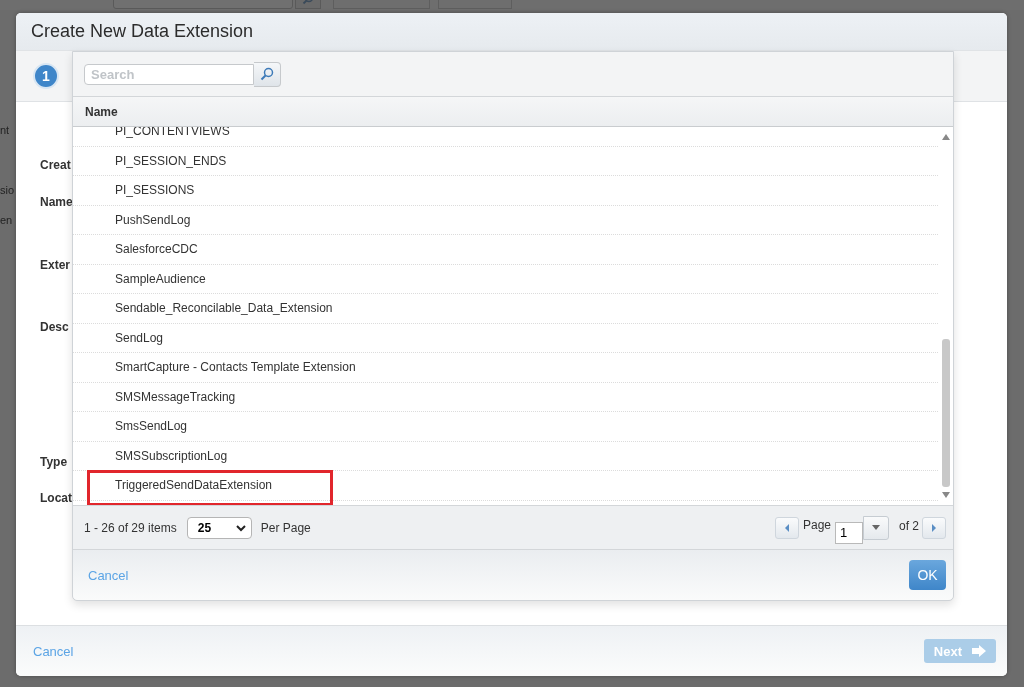 Image resolution: width=1024 pixels, height=687 pixels. Describe the element at coordinates (224, 308) in the screenshot. I see `list-item: Sendable_Reconcilable_Data_Extension` at that location.